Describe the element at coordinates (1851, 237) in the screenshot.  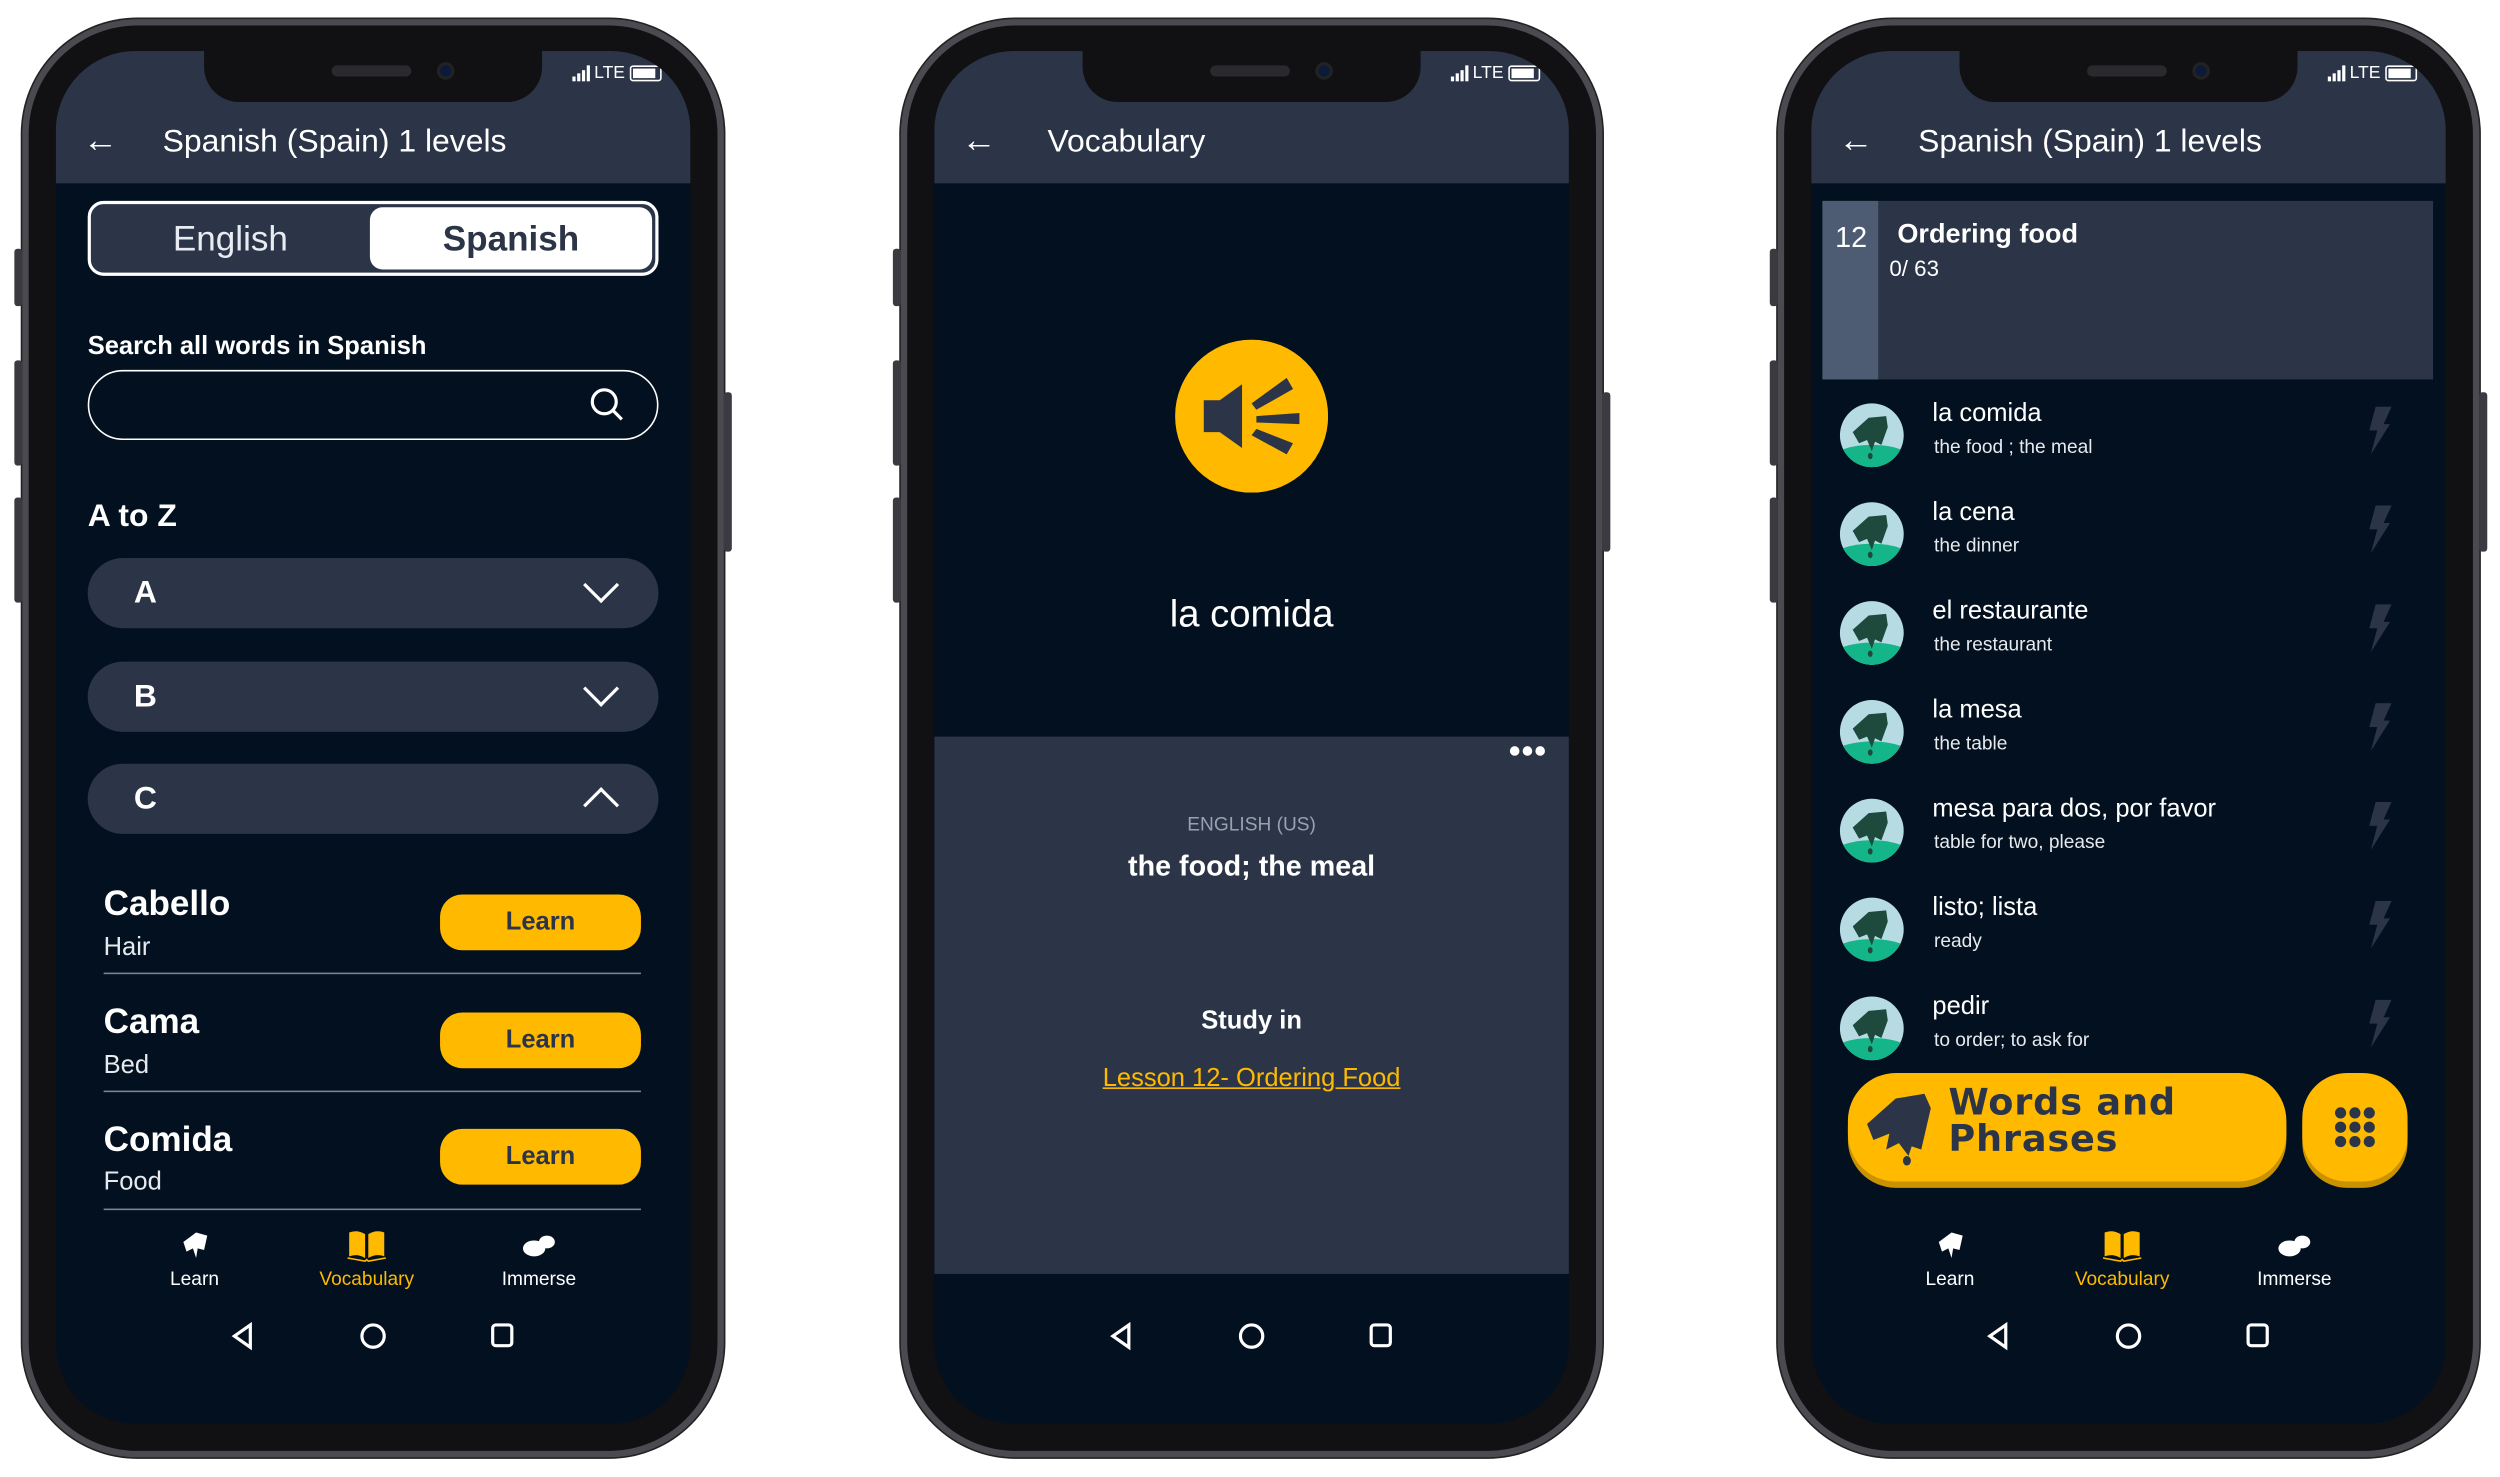
I see `lesson-number: 12` at that location.